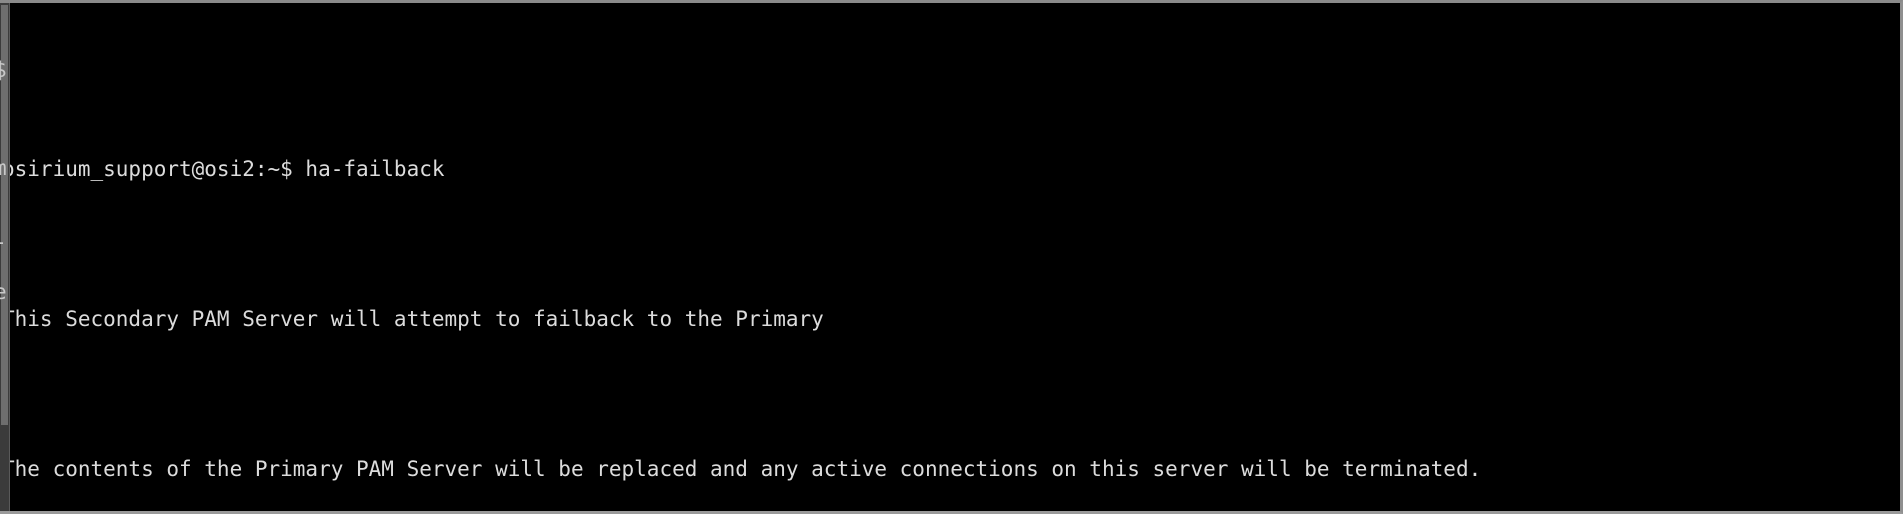  Describe the element at coordinates (4, 215) in the screenshot. I see `scrollbar-thumb` at that location.